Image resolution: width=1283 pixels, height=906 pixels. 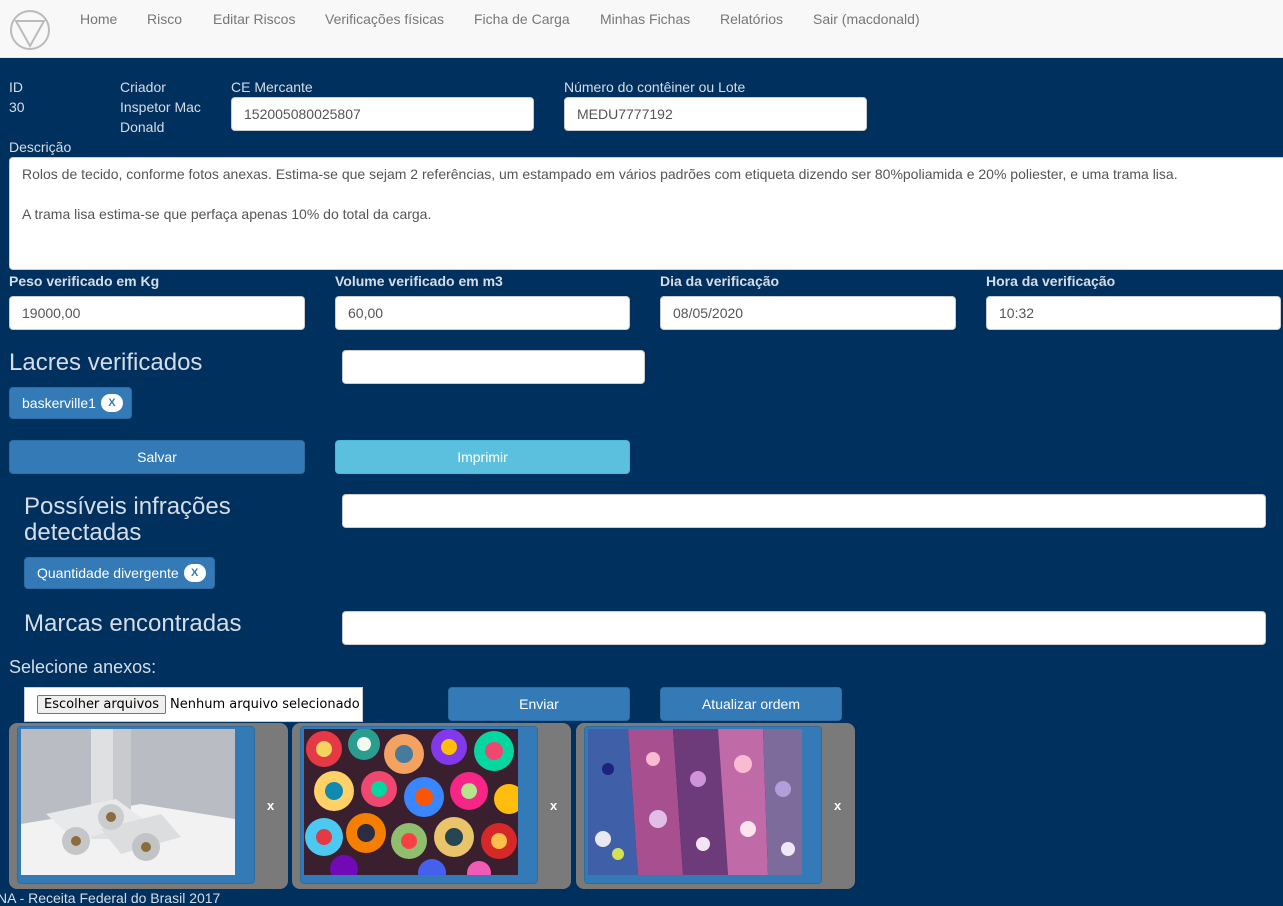 What do you see at coordinates (128, 802) in the screenshot?
I see `white-fabric-rolls-image` at bounding box center [128, 802].